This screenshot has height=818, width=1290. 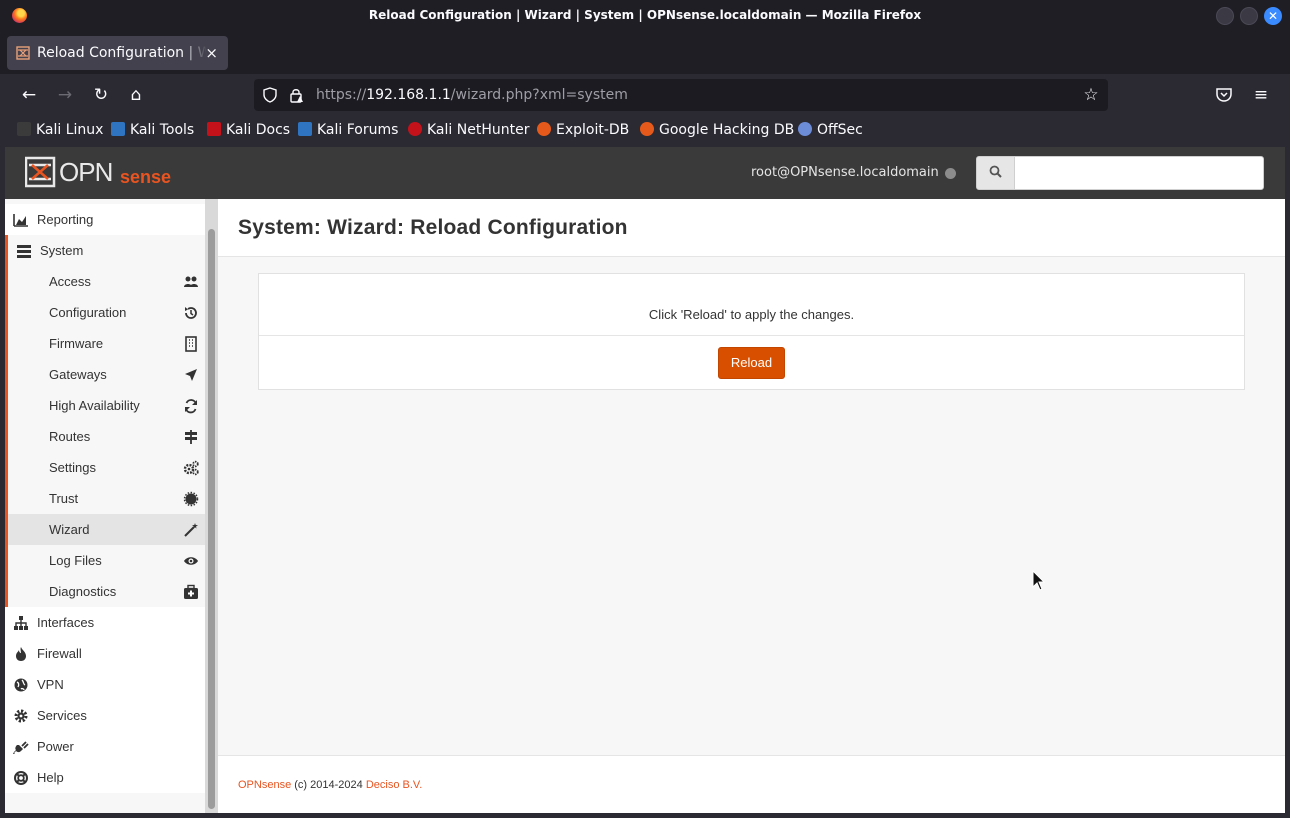 What do you see at coordinates (105, 374) in the screenshot?
I see `sidebar-item-gateways: Gateways` at bounding box center [105, 374].